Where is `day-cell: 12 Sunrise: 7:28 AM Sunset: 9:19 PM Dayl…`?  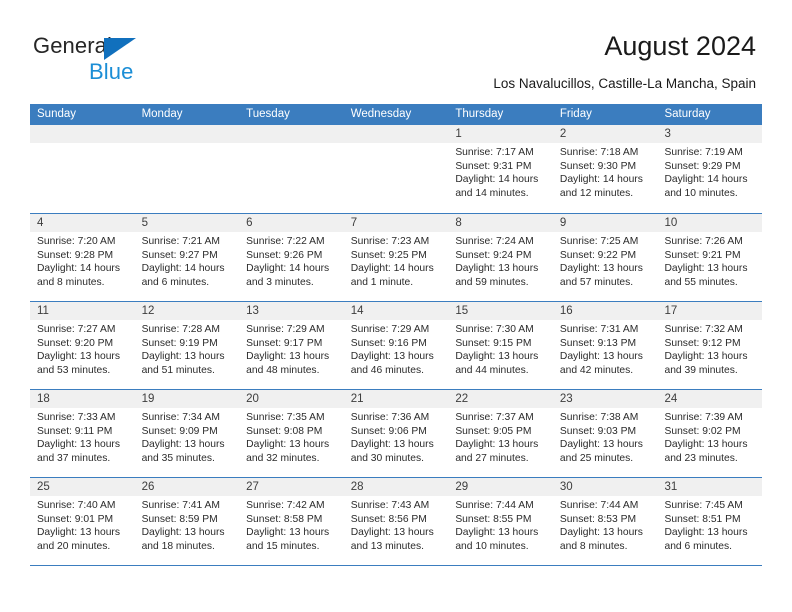 day-cell: 12 Sunrise: 7:28 AM Sunset: 9:19 PM Dayl… is located at coordinates (187, 345).